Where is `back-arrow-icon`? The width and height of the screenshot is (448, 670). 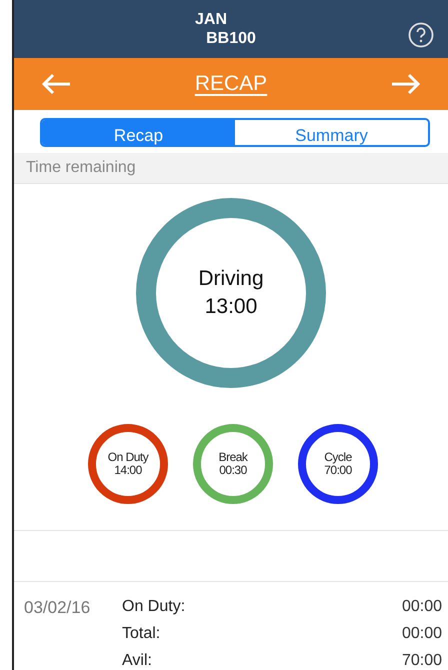 back-arrow-icon is located at coordinates (56, 84).